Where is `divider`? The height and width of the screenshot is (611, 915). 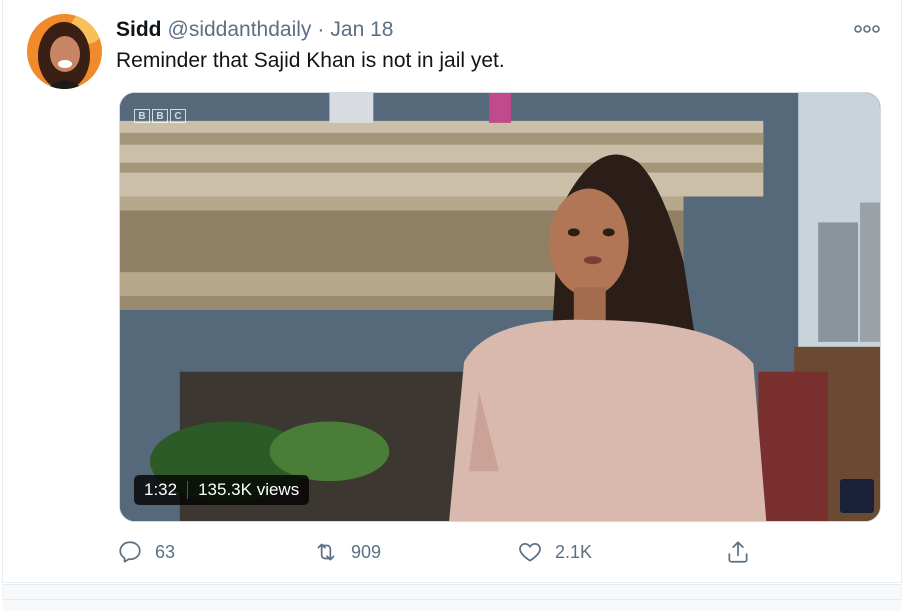 divider is located at coordinates (452, 599).